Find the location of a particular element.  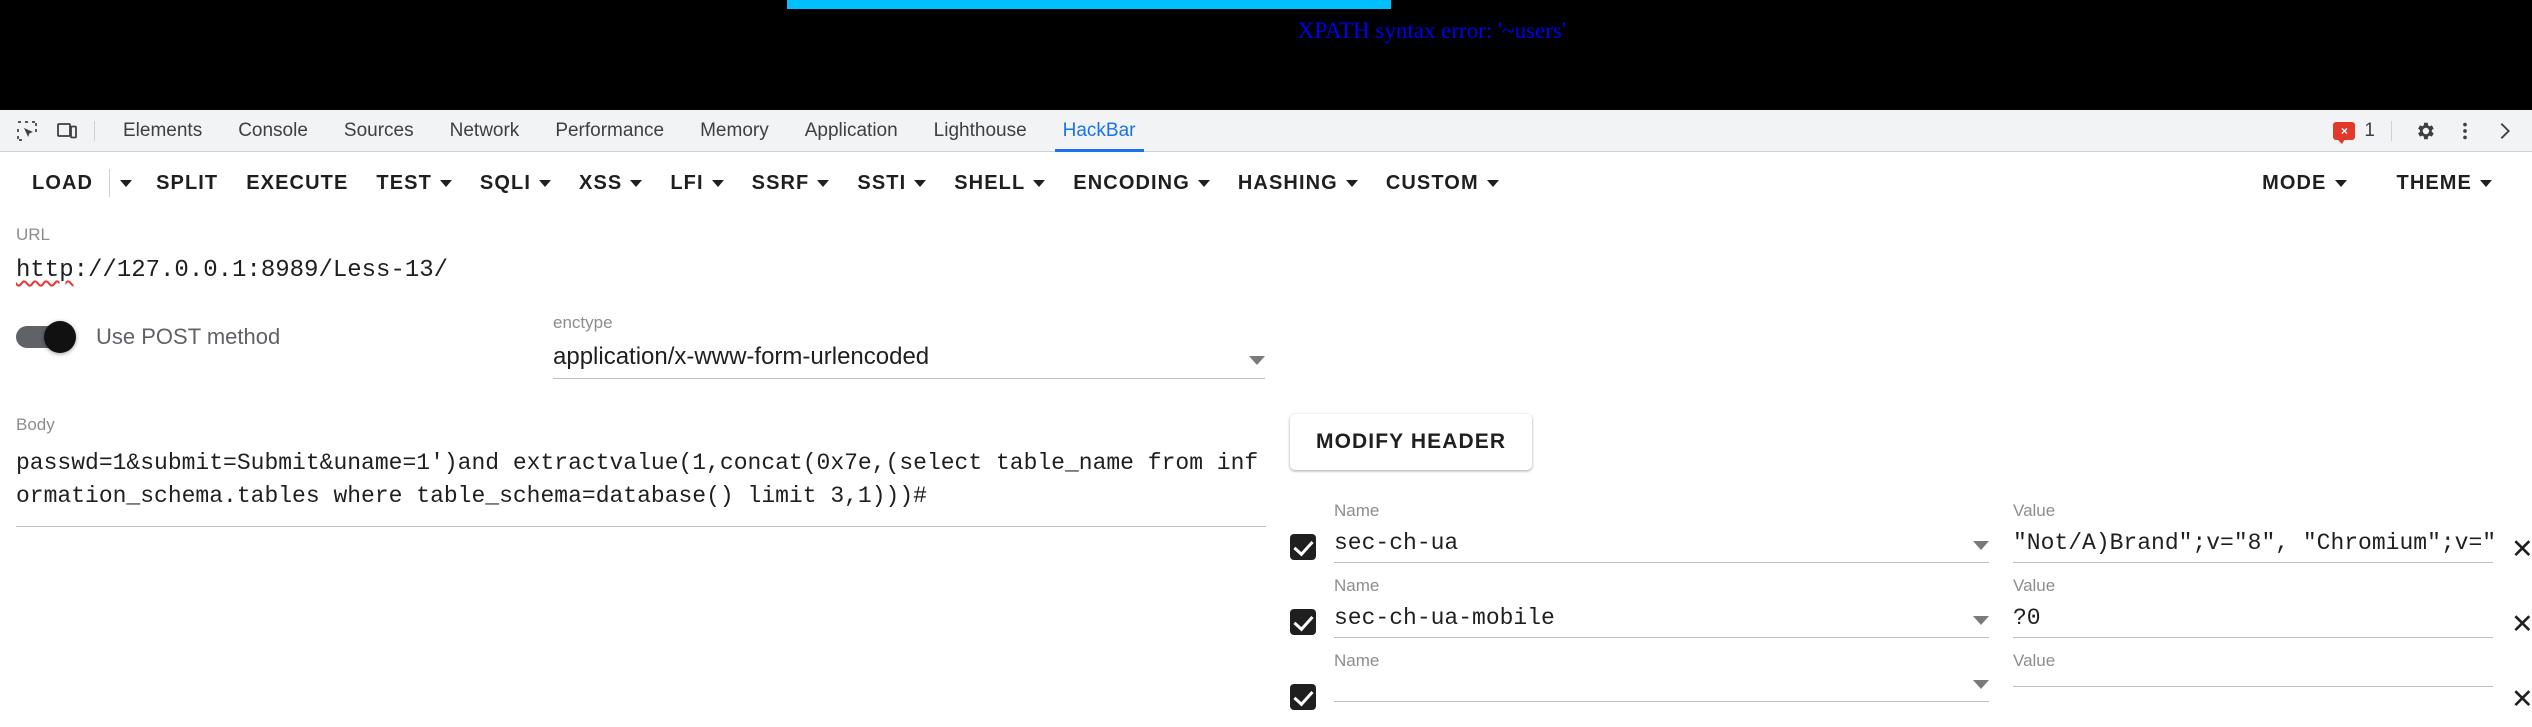

header-name-field: Name is located at coordinates (1661, 677).